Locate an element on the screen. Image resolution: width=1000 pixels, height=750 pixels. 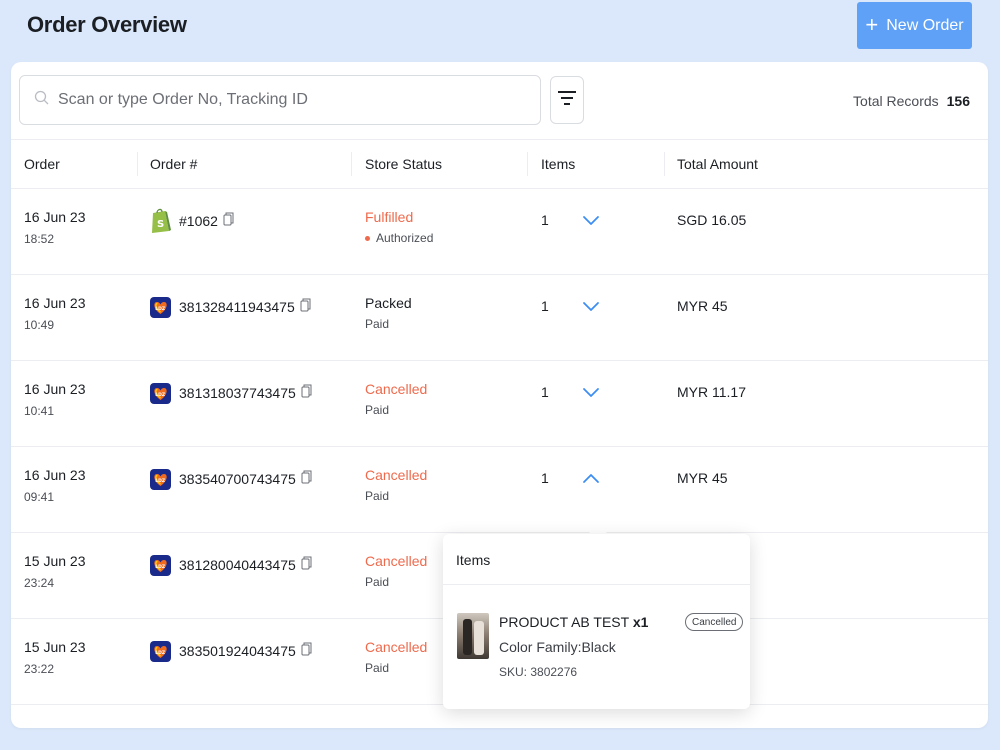
product-variant: Color Family:Black is located at coordinates (557, 647).